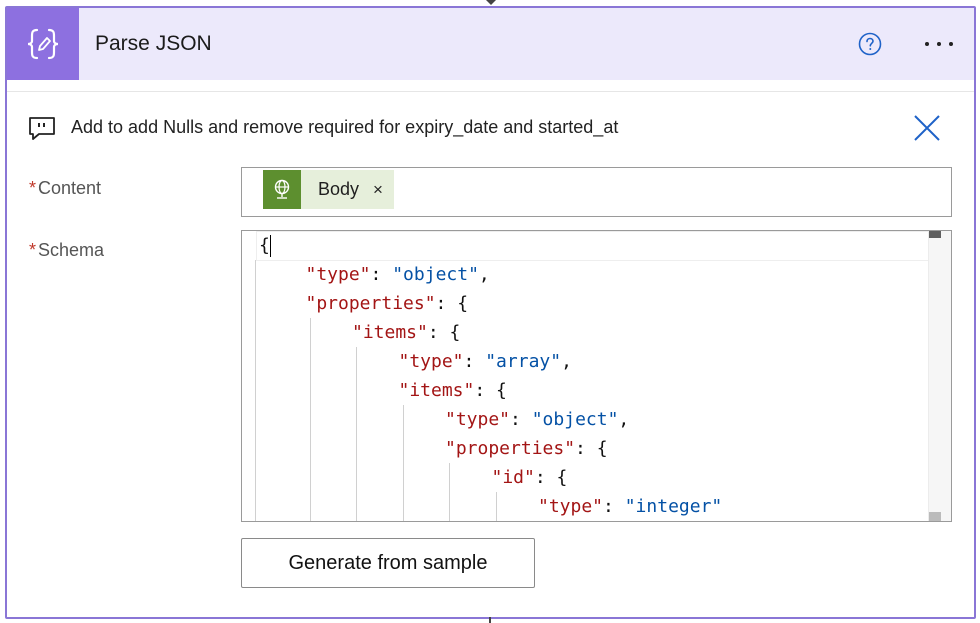 The height and width of the screenshot is (623, 980). I want to click on content-input: Body ×, so click(596, 192).